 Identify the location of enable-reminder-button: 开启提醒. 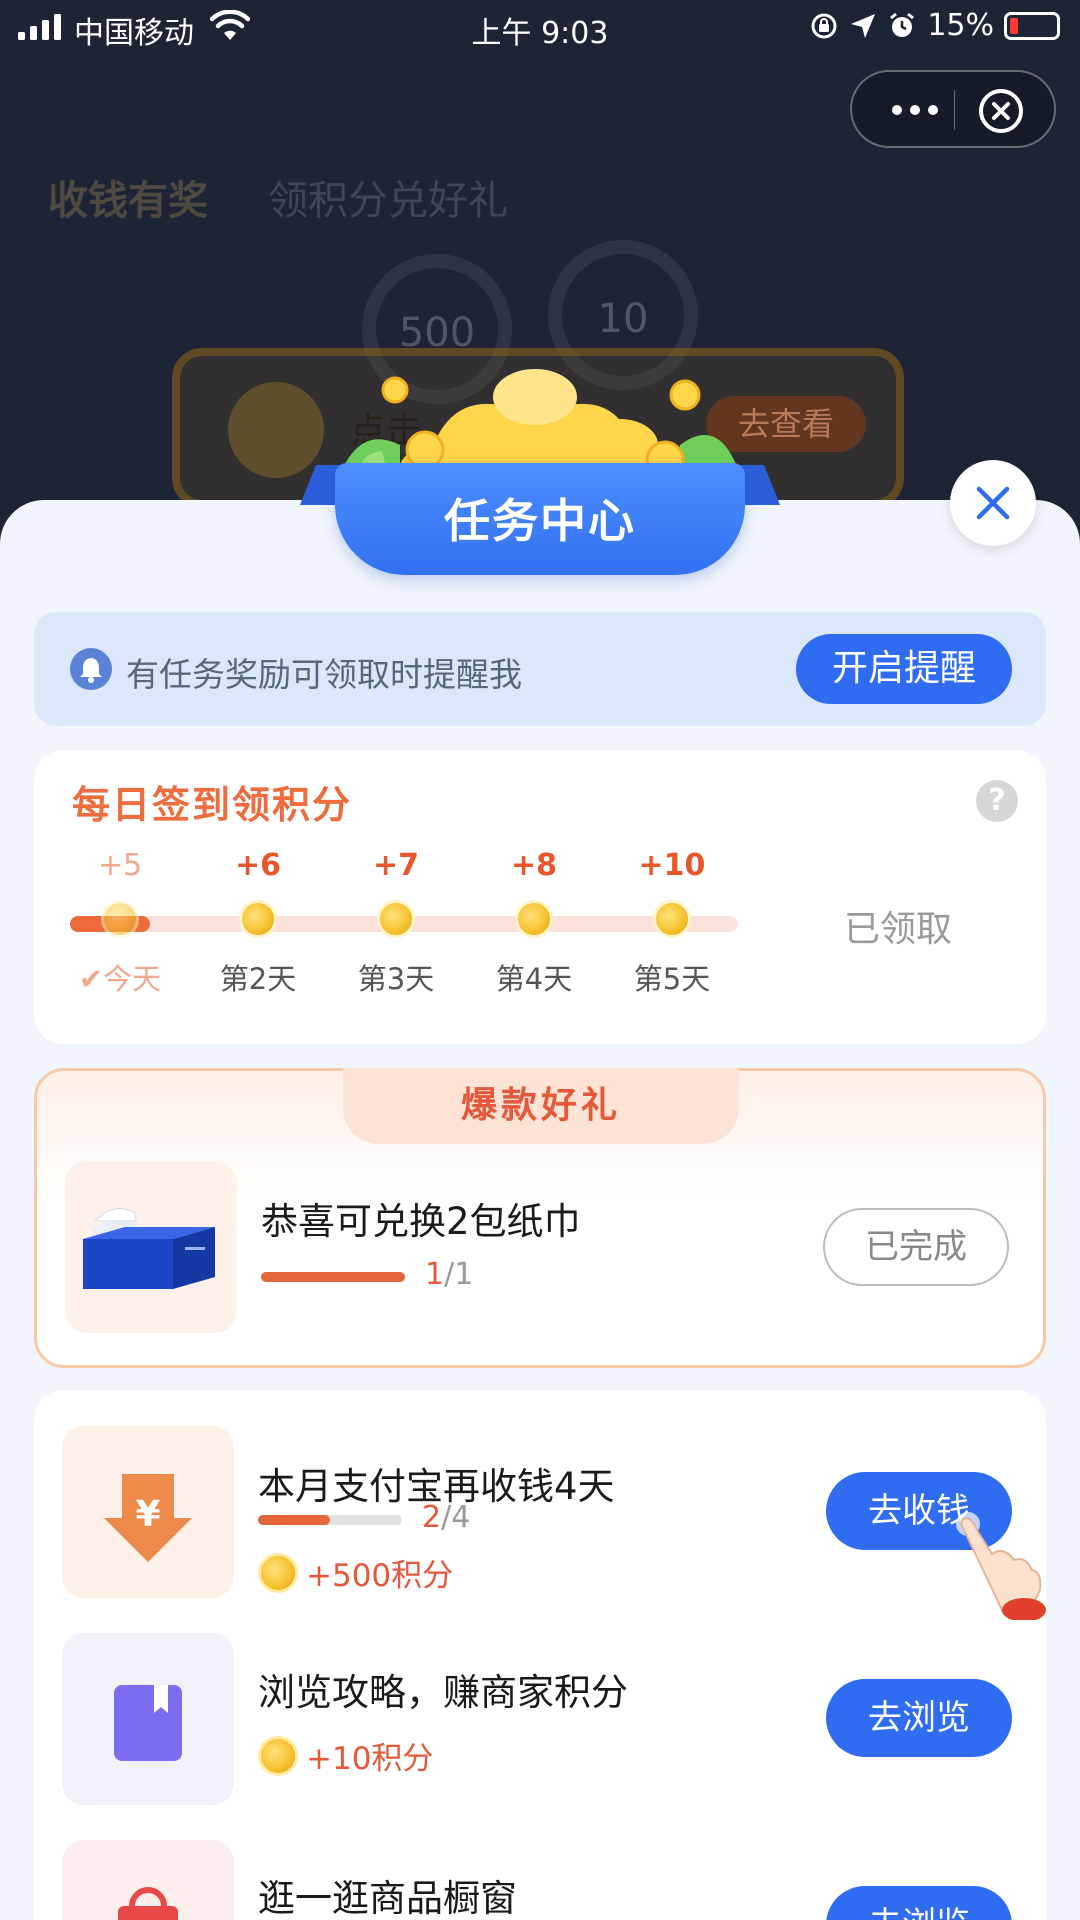
(904, 669).